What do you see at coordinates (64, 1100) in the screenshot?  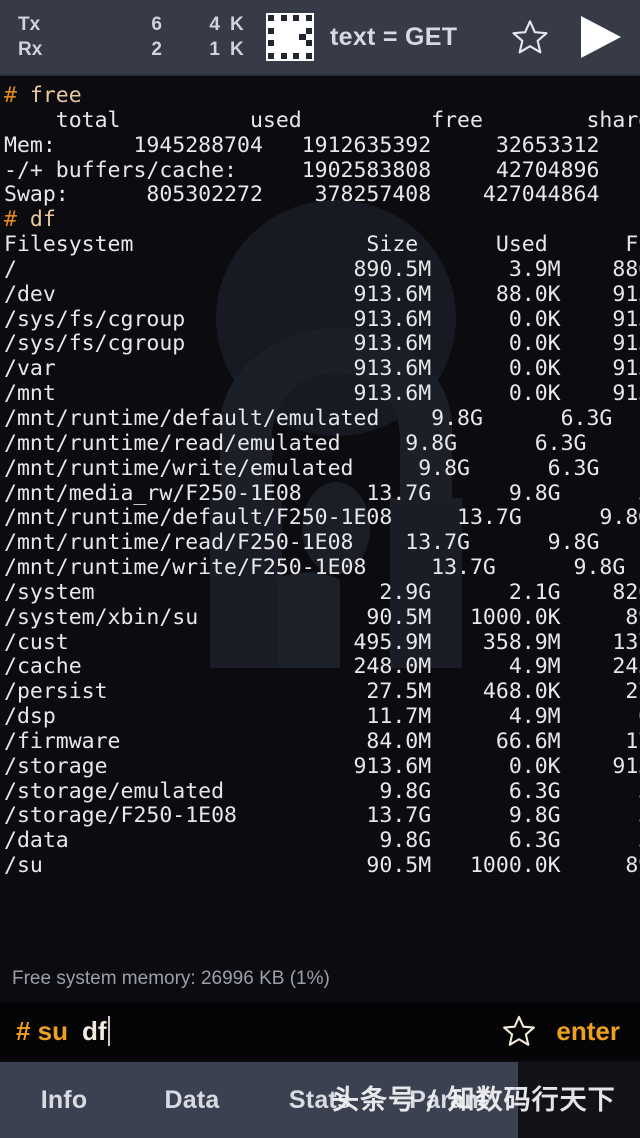 I see `tab-info: Info` at bounding box center [64, 1100].